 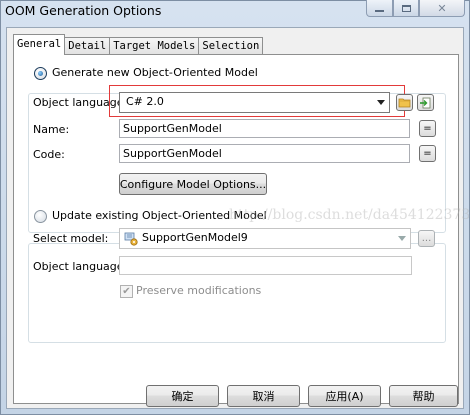 What do you see at coordinates (182, 396) in the screenshot?
I see `ok-button: 确定` at bounding box center [182, 396].